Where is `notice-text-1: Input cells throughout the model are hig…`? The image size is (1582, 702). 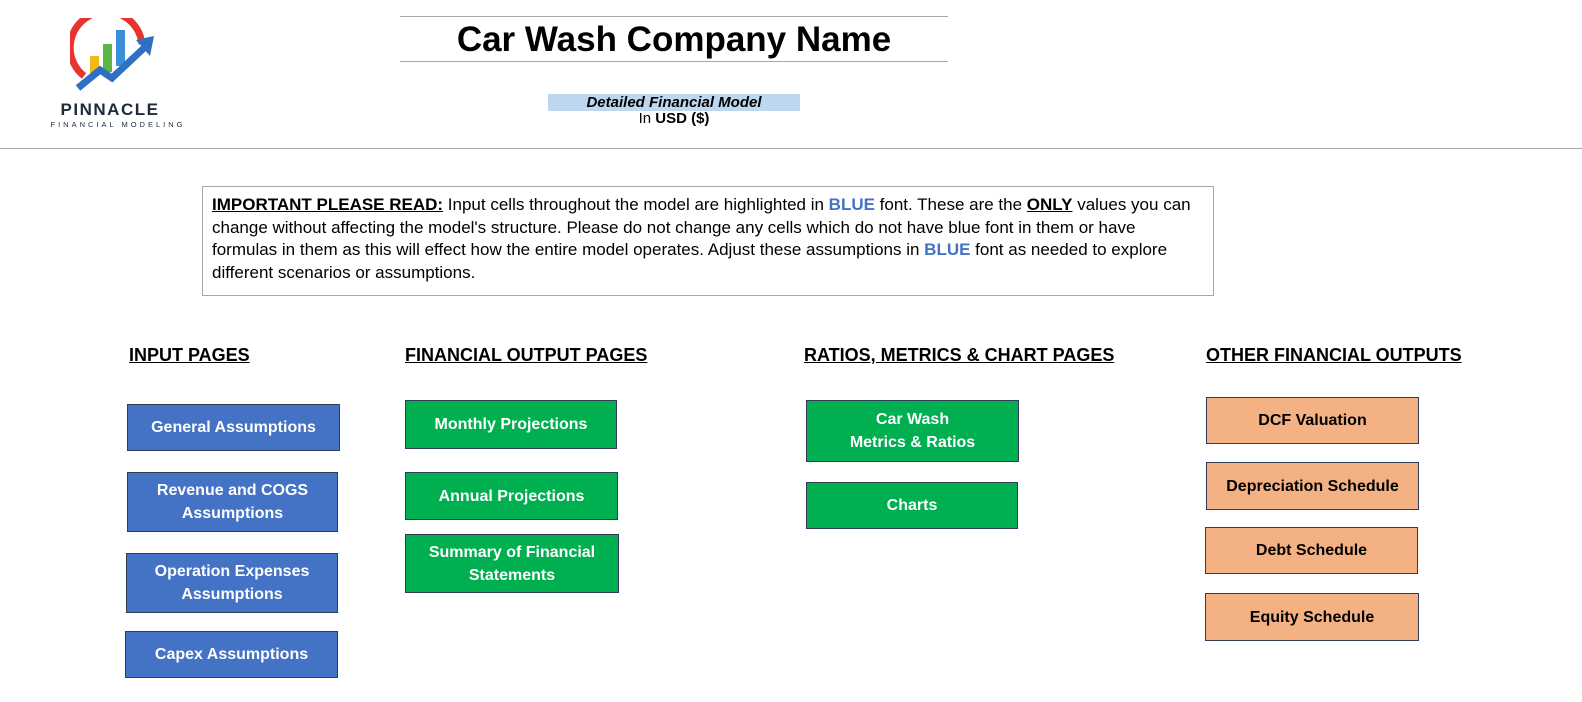 notice-text-1: Input cells throughout the model are hig… is located at coordinates (636, 204).